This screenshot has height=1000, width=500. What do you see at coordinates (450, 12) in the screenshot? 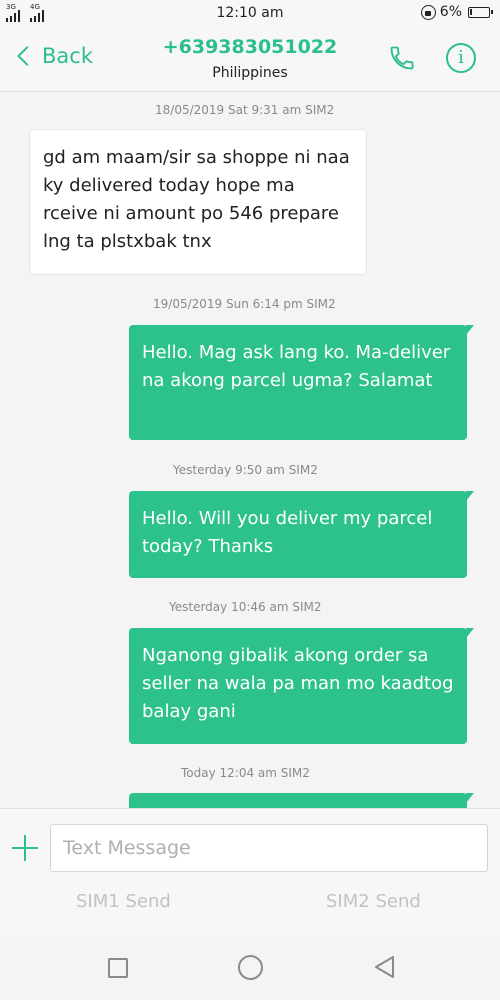
I see `battery-percent: 6%` at bounding box center [450, 12].